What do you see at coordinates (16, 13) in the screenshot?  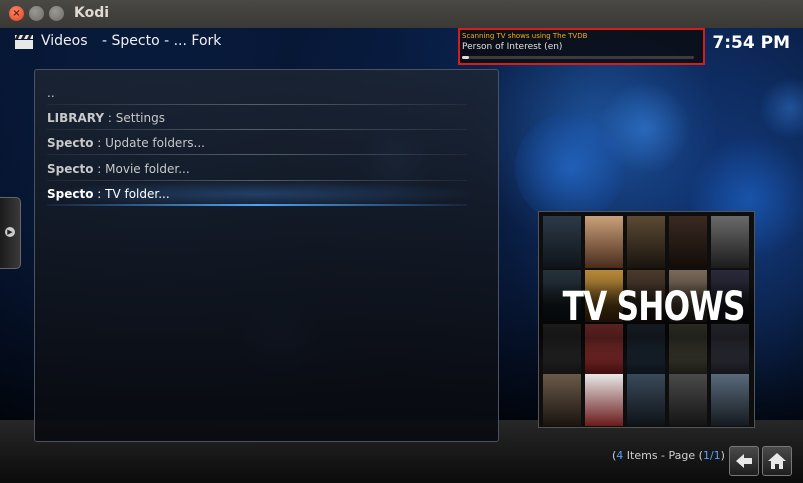 I see `window-close-button: ×` at bounding box center [16, 13].